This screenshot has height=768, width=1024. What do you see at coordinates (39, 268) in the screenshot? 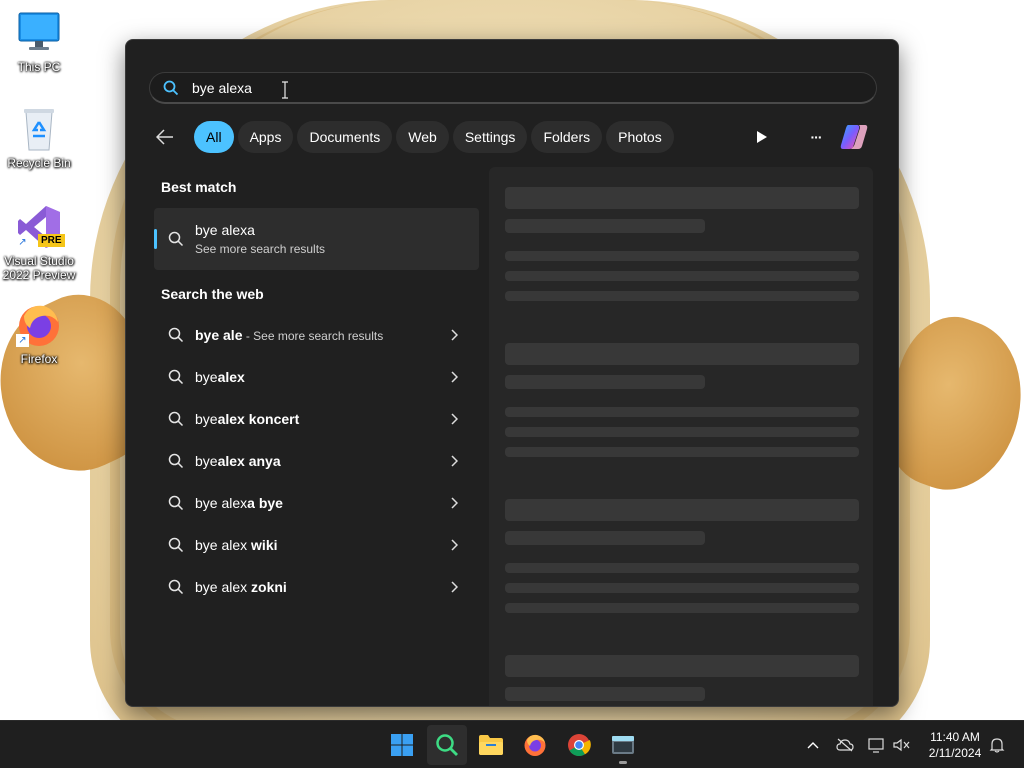
I see `desktop-icon-label: Visual Studio 2022 Preview` at bounding box center [39, 268].